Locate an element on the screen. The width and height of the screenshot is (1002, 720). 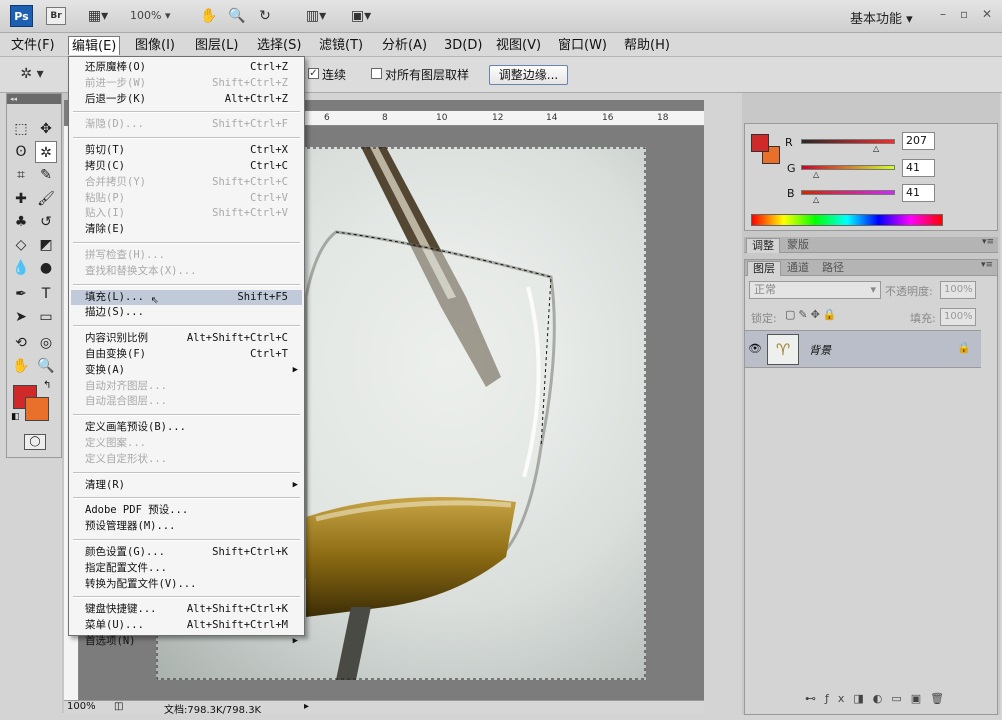
color-panel-foreground-swatch is located at coordinates (760, 143).